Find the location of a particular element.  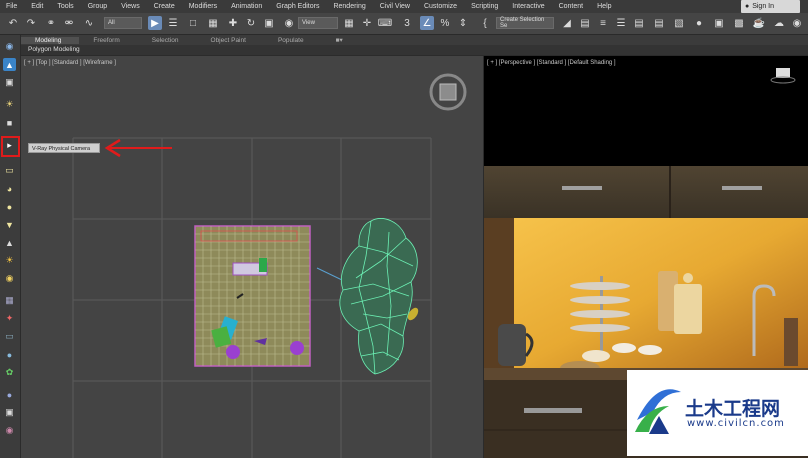

plant-wireframe-mesh is located at coordinates (378, 296).